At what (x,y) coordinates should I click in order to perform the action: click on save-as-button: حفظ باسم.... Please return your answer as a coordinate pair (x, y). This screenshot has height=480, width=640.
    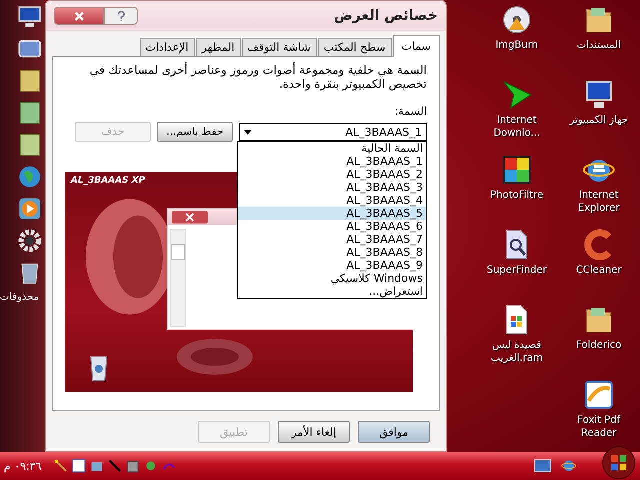
    Looking at the image, I should click on (195, 132).